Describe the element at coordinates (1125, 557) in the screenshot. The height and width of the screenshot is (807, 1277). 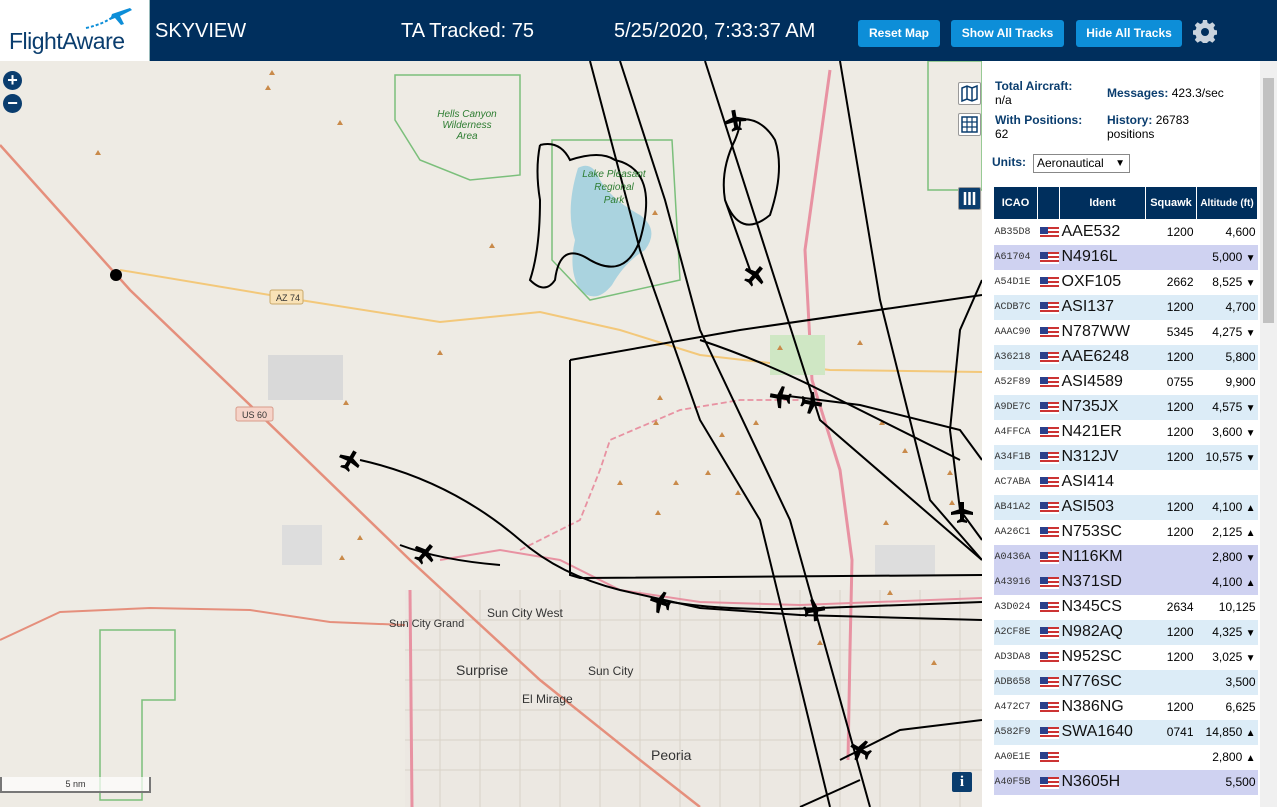
I see `table-row: A0436A N116KM 2,800 ▼` at that location.